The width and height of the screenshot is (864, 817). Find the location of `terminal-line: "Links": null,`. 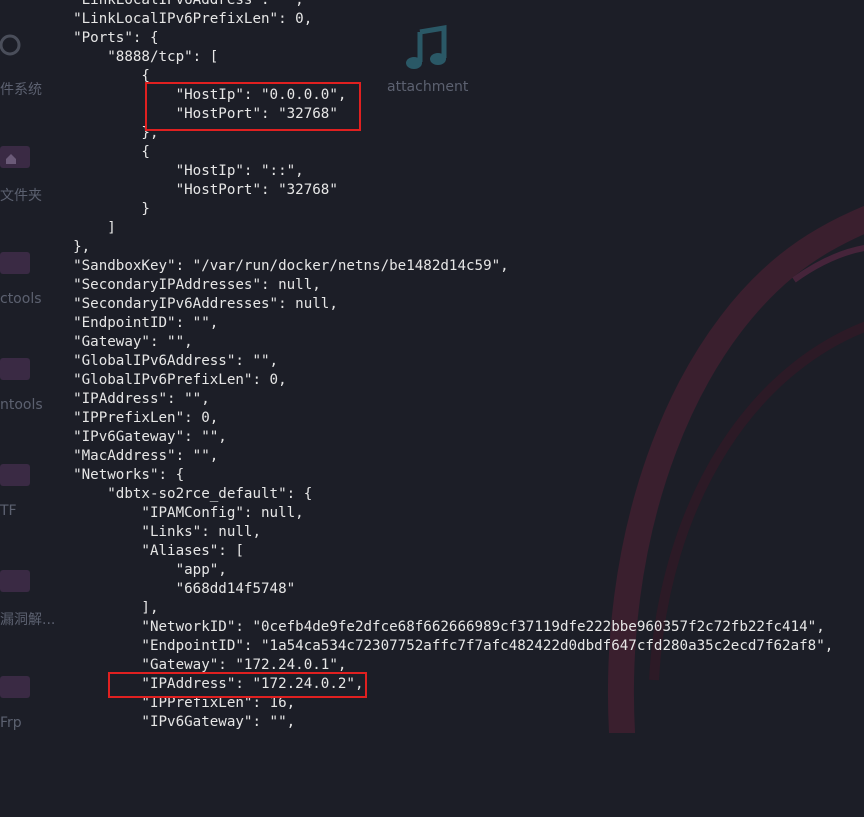

terminal-line: "Links": null, is located at coordinates (158, 532).